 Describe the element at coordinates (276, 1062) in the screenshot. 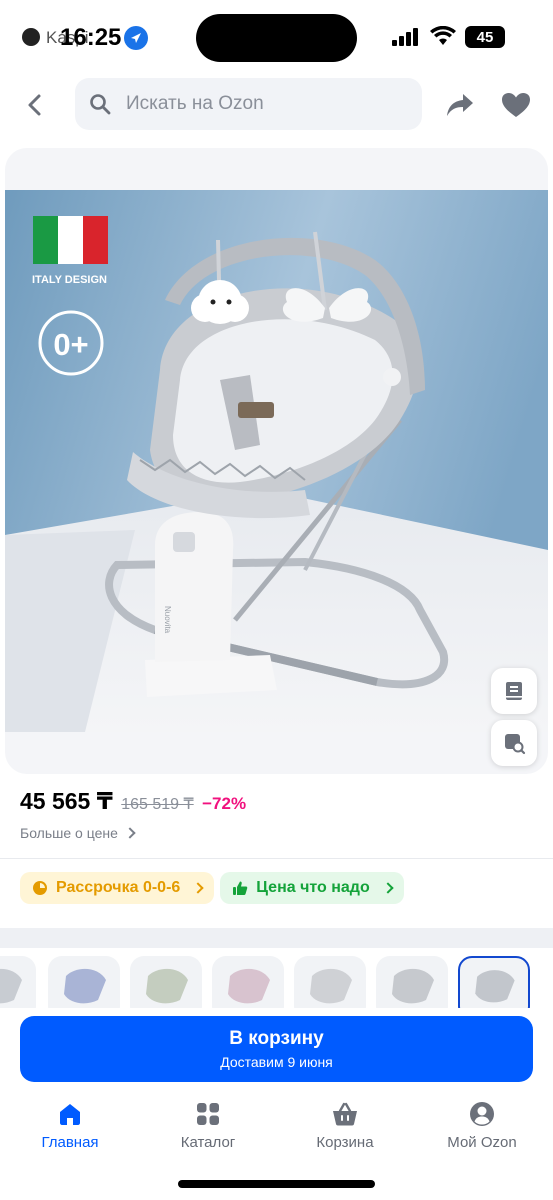

I see `delivery-date: Доставим 9 июня` at that location.